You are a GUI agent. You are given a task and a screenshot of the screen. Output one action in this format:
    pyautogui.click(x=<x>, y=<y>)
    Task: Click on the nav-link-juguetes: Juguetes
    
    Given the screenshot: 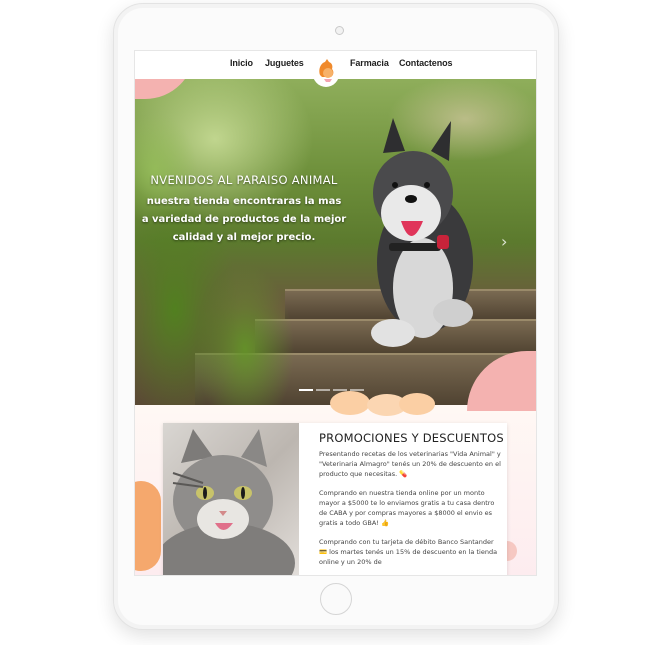 What is the action you would take?
    pyautogui.click(x=284, y=63)
    